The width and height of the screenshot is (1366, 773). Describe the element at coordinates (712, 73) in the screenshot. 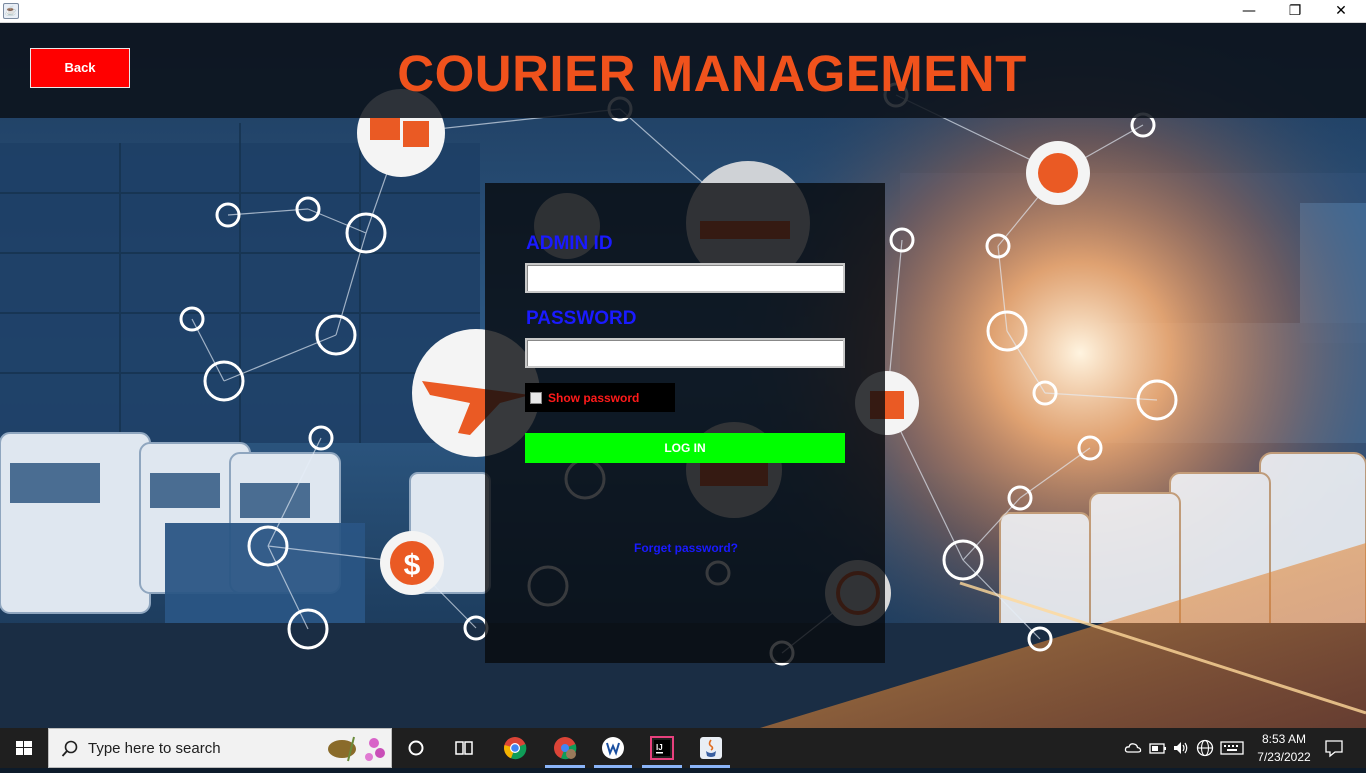

I see `page-title: COURIER MANAGEMENT` at that location.